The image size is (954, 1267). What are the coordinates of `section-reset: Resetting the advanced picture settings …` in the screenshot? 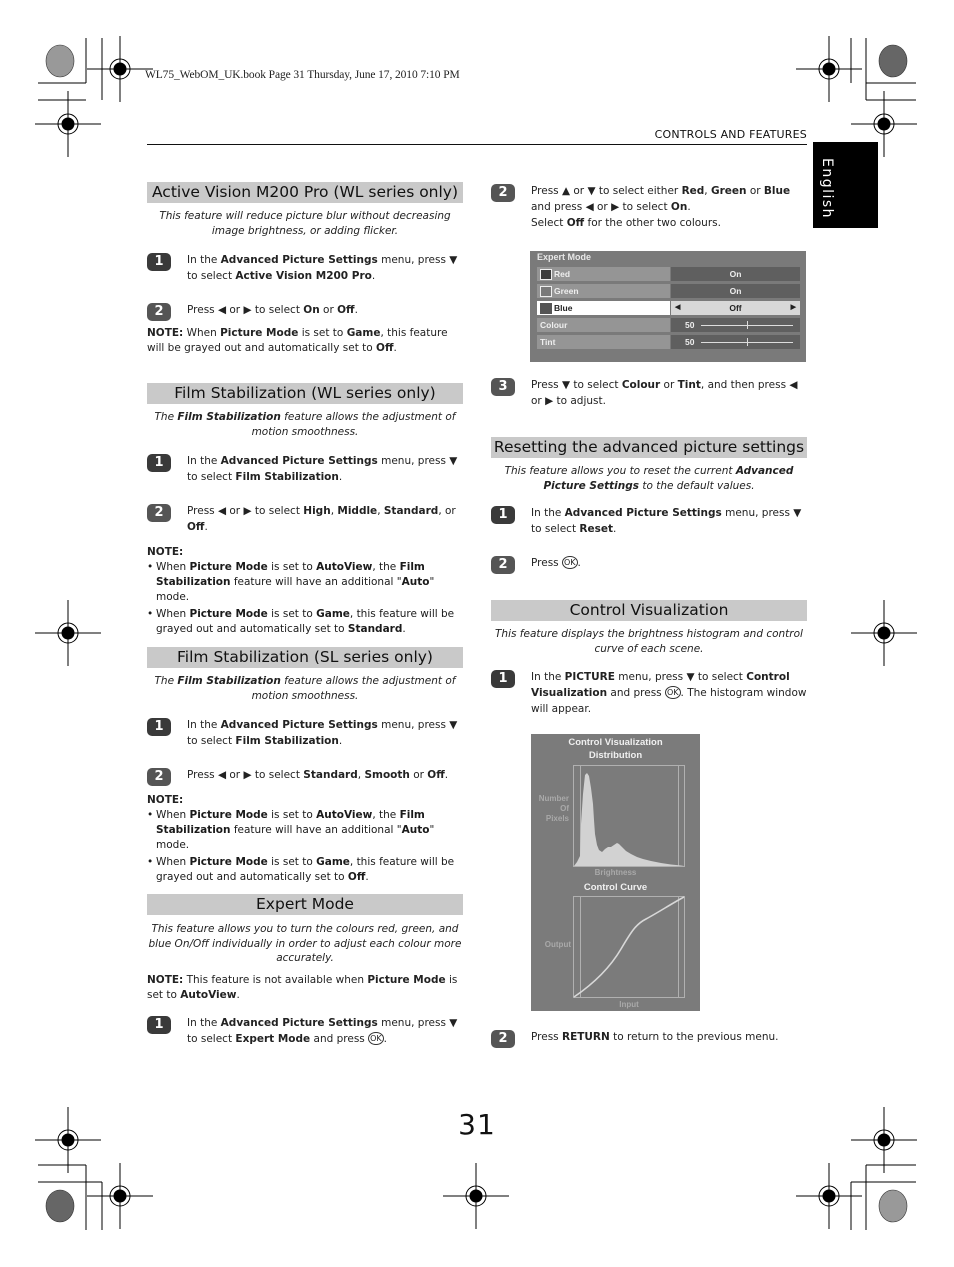 It's located at (649, 505).